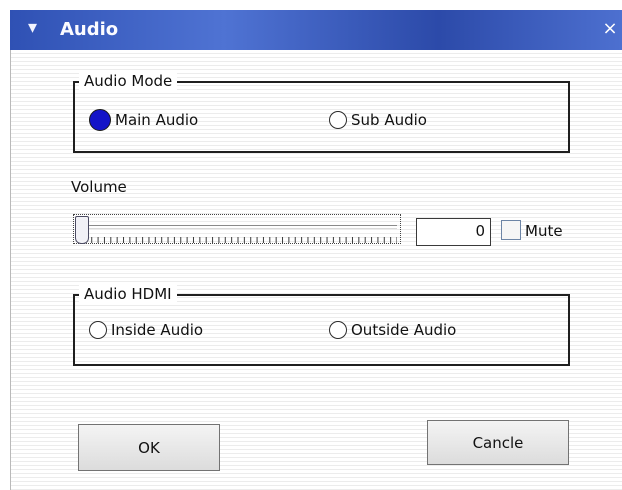  I want to click on sub-audio-radio-dot, so click(338, 120).